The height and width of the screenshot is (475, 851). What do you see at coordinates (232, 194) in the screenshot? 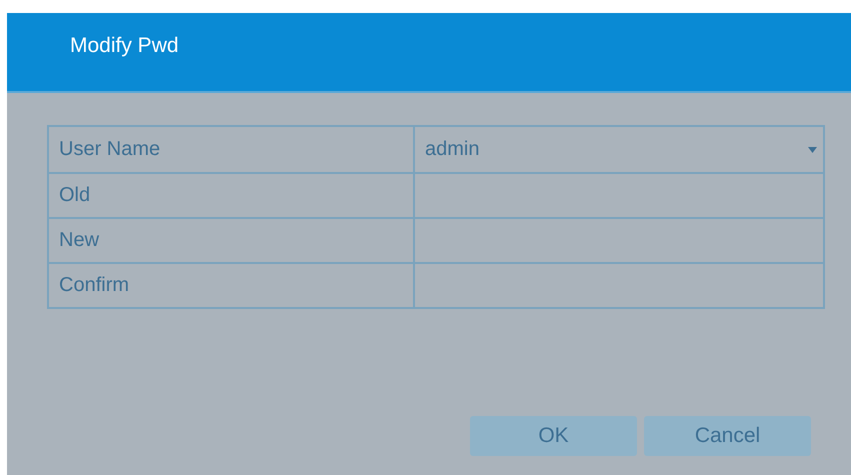
I see `field-label: Old` at bounding box center [232, 194].